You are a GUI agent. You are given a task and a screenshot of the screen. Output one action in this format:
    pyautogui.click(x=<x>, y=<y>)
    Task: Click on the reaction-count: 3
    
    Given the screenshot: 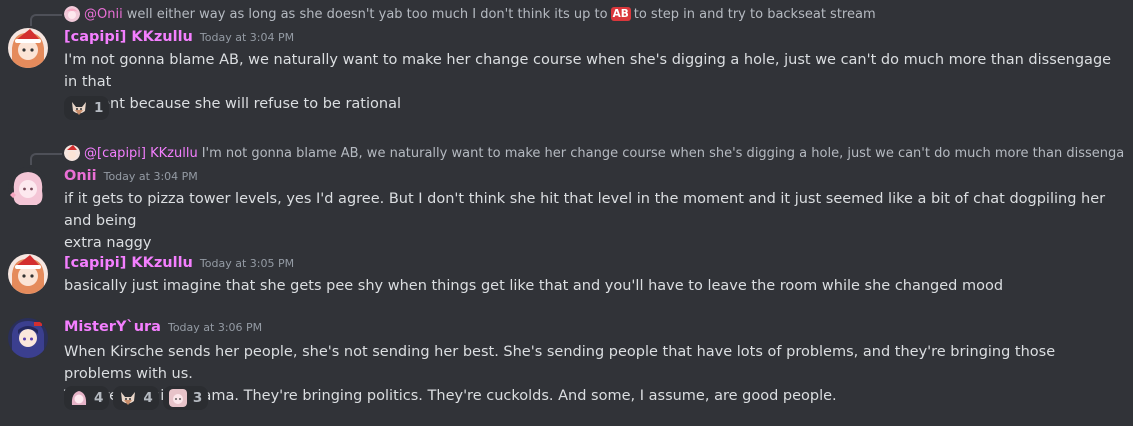 What is the action you would take?
    pyautogui.click(x=197, y=398)
    